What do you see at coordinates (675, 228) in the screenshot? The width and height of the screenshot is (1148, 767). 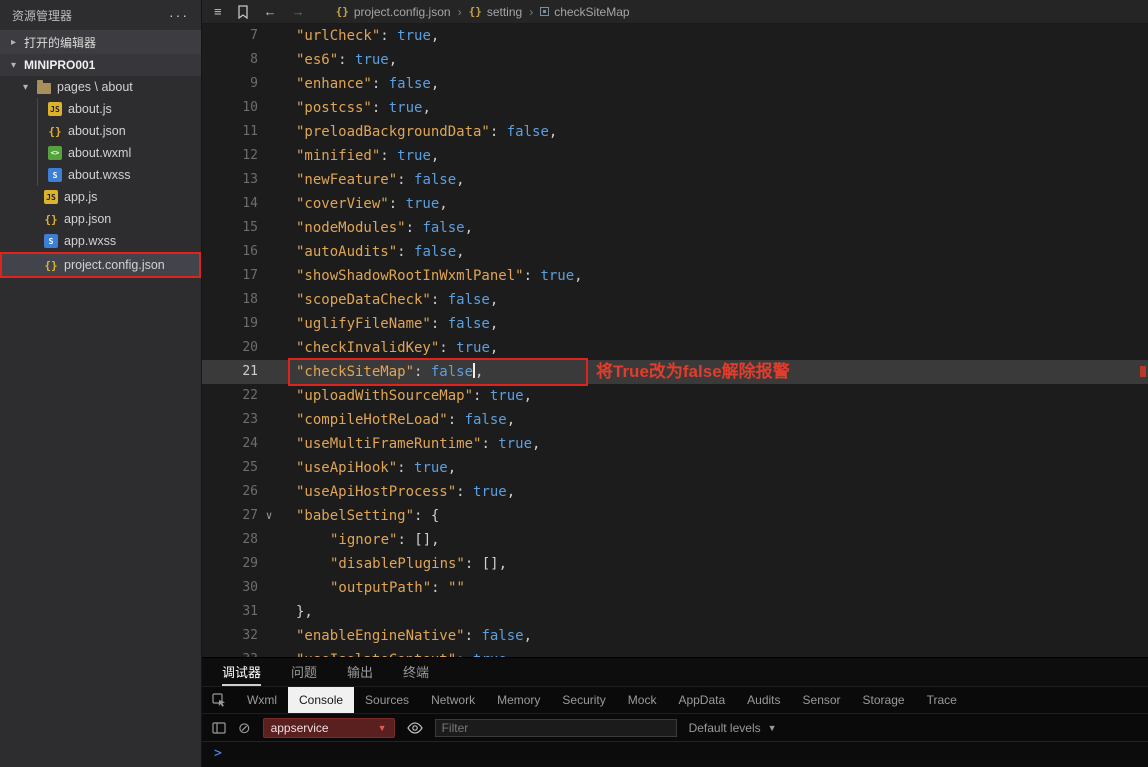 I see `code-line-15: 15 "nodeModules": false,` at bounding box center [675, 228].